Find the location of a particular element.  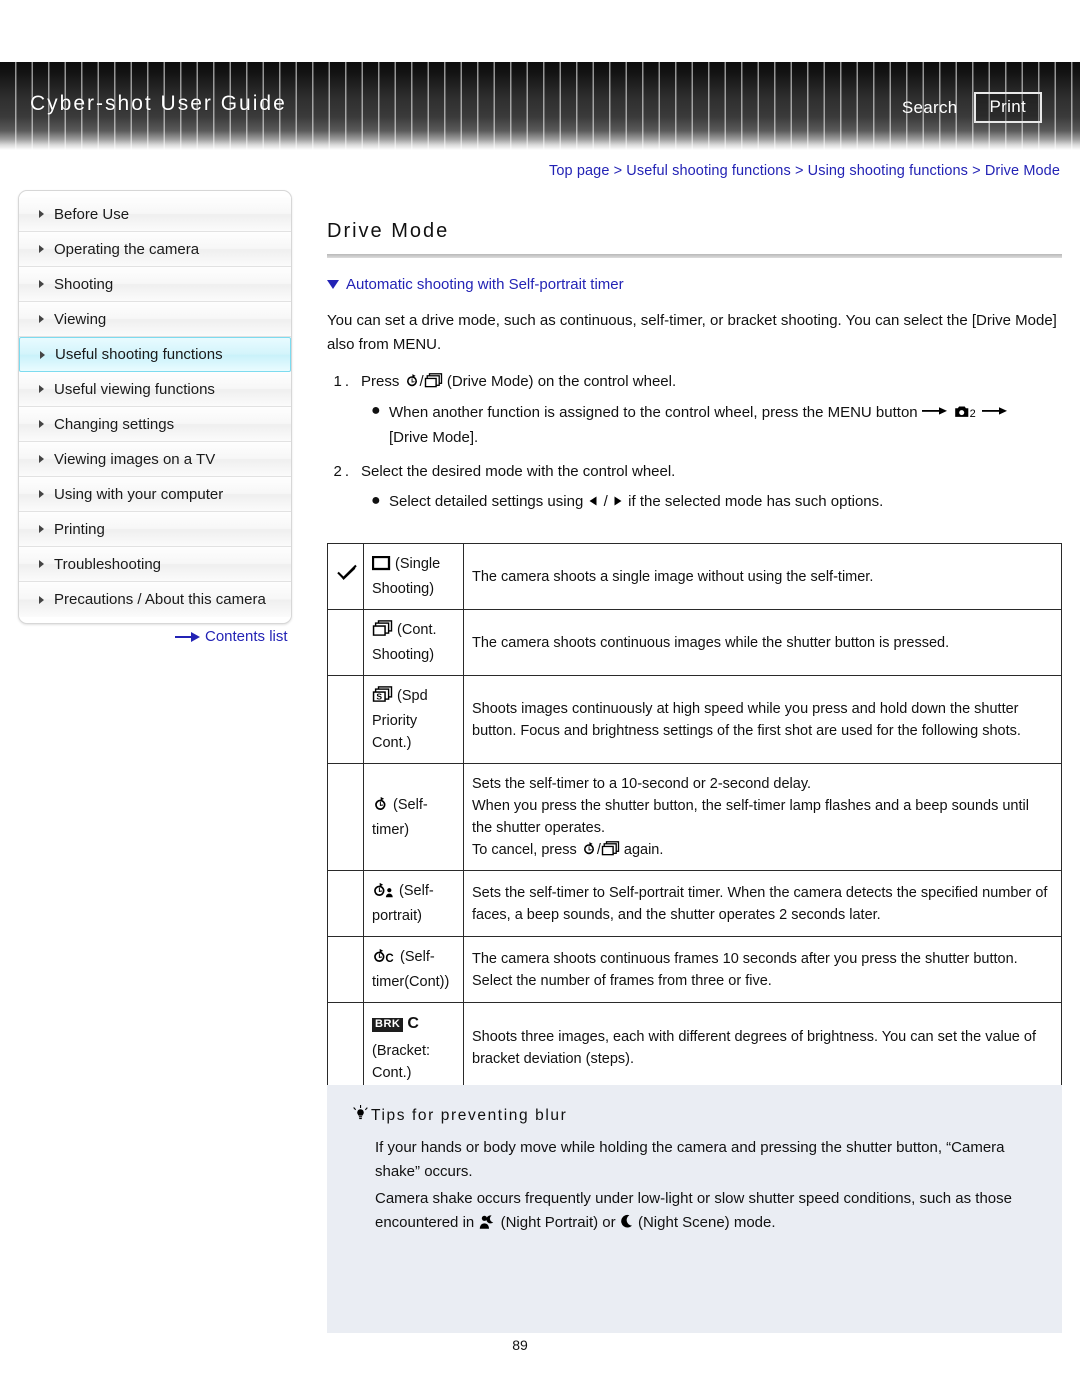

desc-line-3-text: To cancel, press is located at coordinates (524, 850).